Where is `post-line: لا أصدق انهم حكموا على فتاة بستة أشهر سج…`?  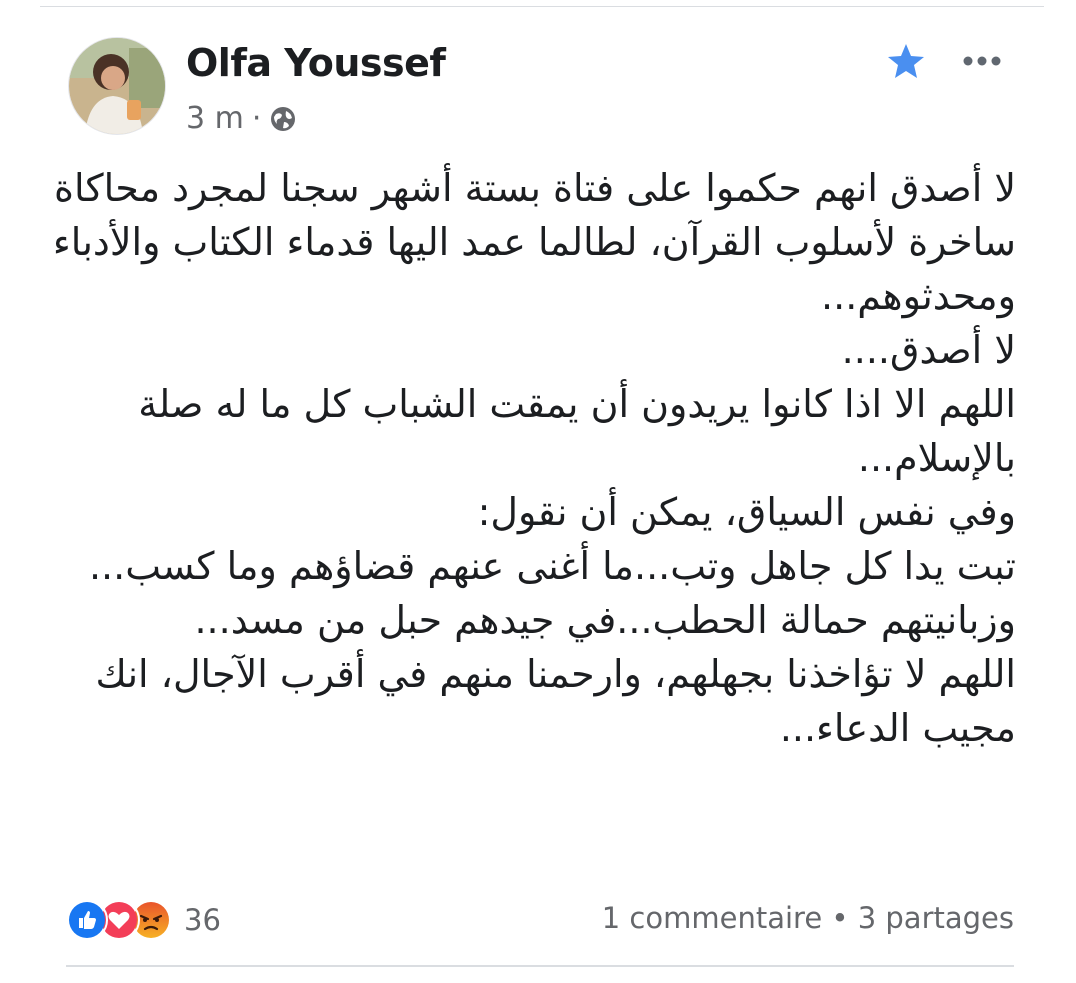 post-line: لا أصدق انهم حكموا على فتاة بستة أشهر سج… is located at coordinates (535, 188).